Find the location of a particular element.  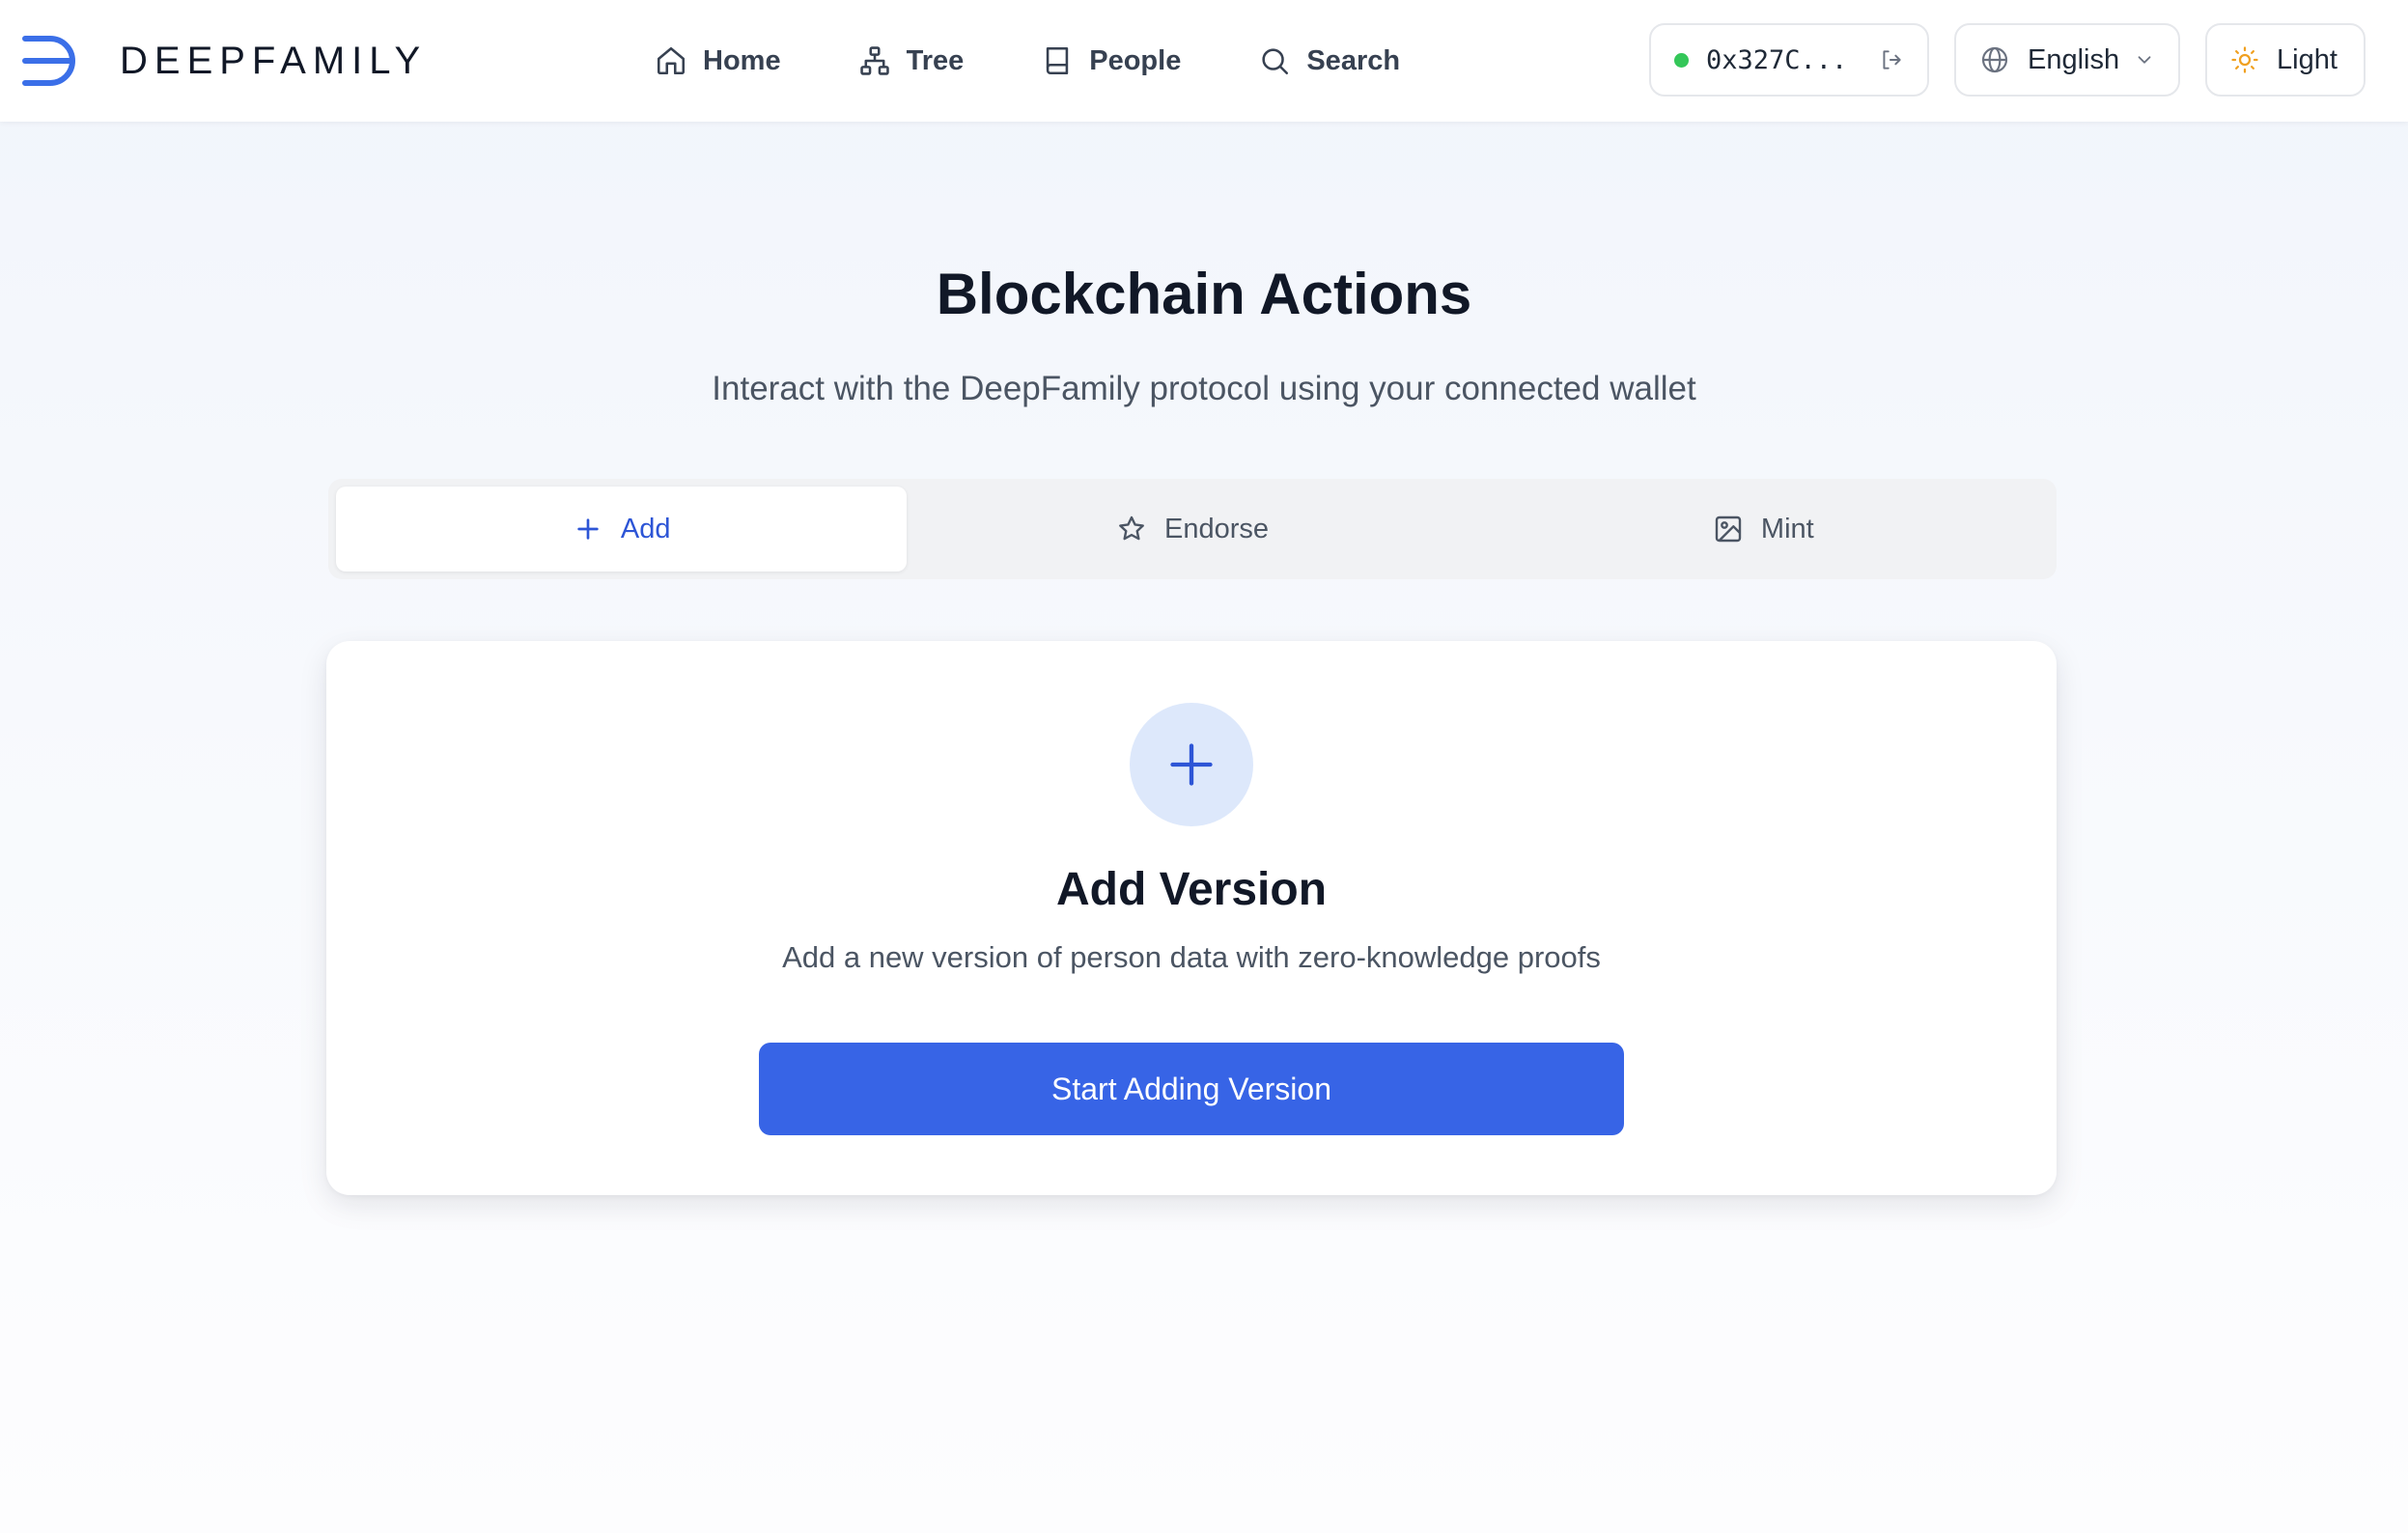

action-tabs: Add Endorse Mint is located at coordinates (1193, 529).